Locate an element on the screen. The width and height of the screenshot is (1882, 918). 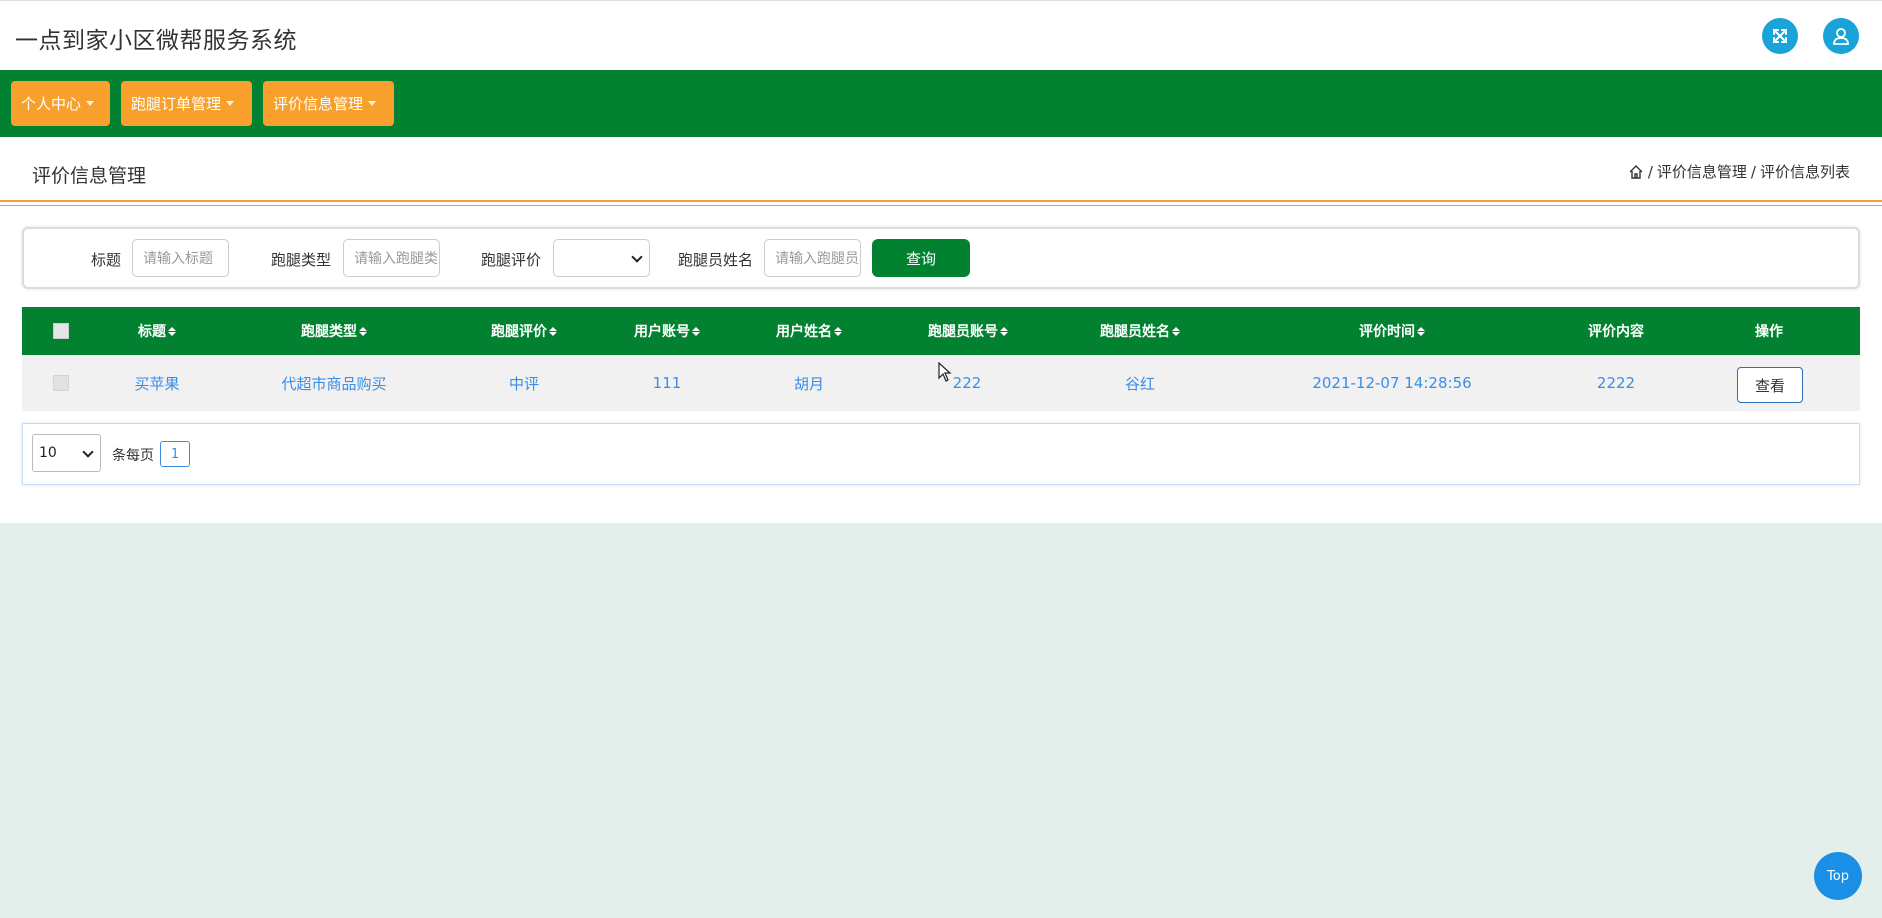
col-type: 跑腿类型 is located at coordinates (334, 331).